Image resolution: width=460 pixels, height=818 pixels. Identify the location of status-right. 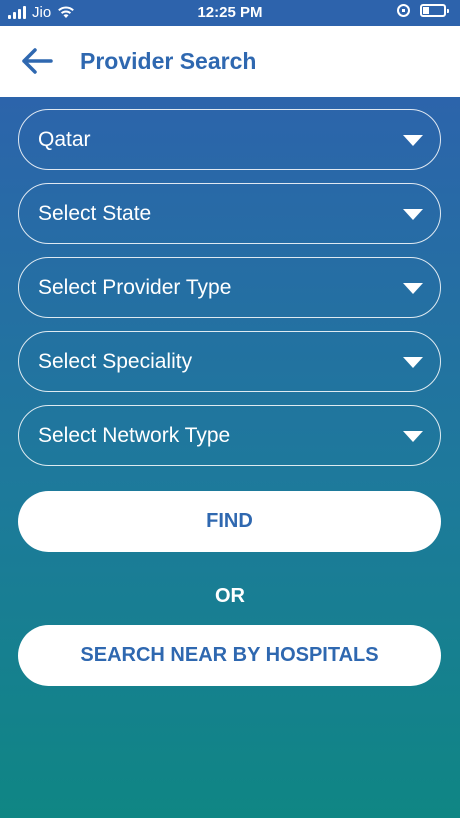
(423, 10).